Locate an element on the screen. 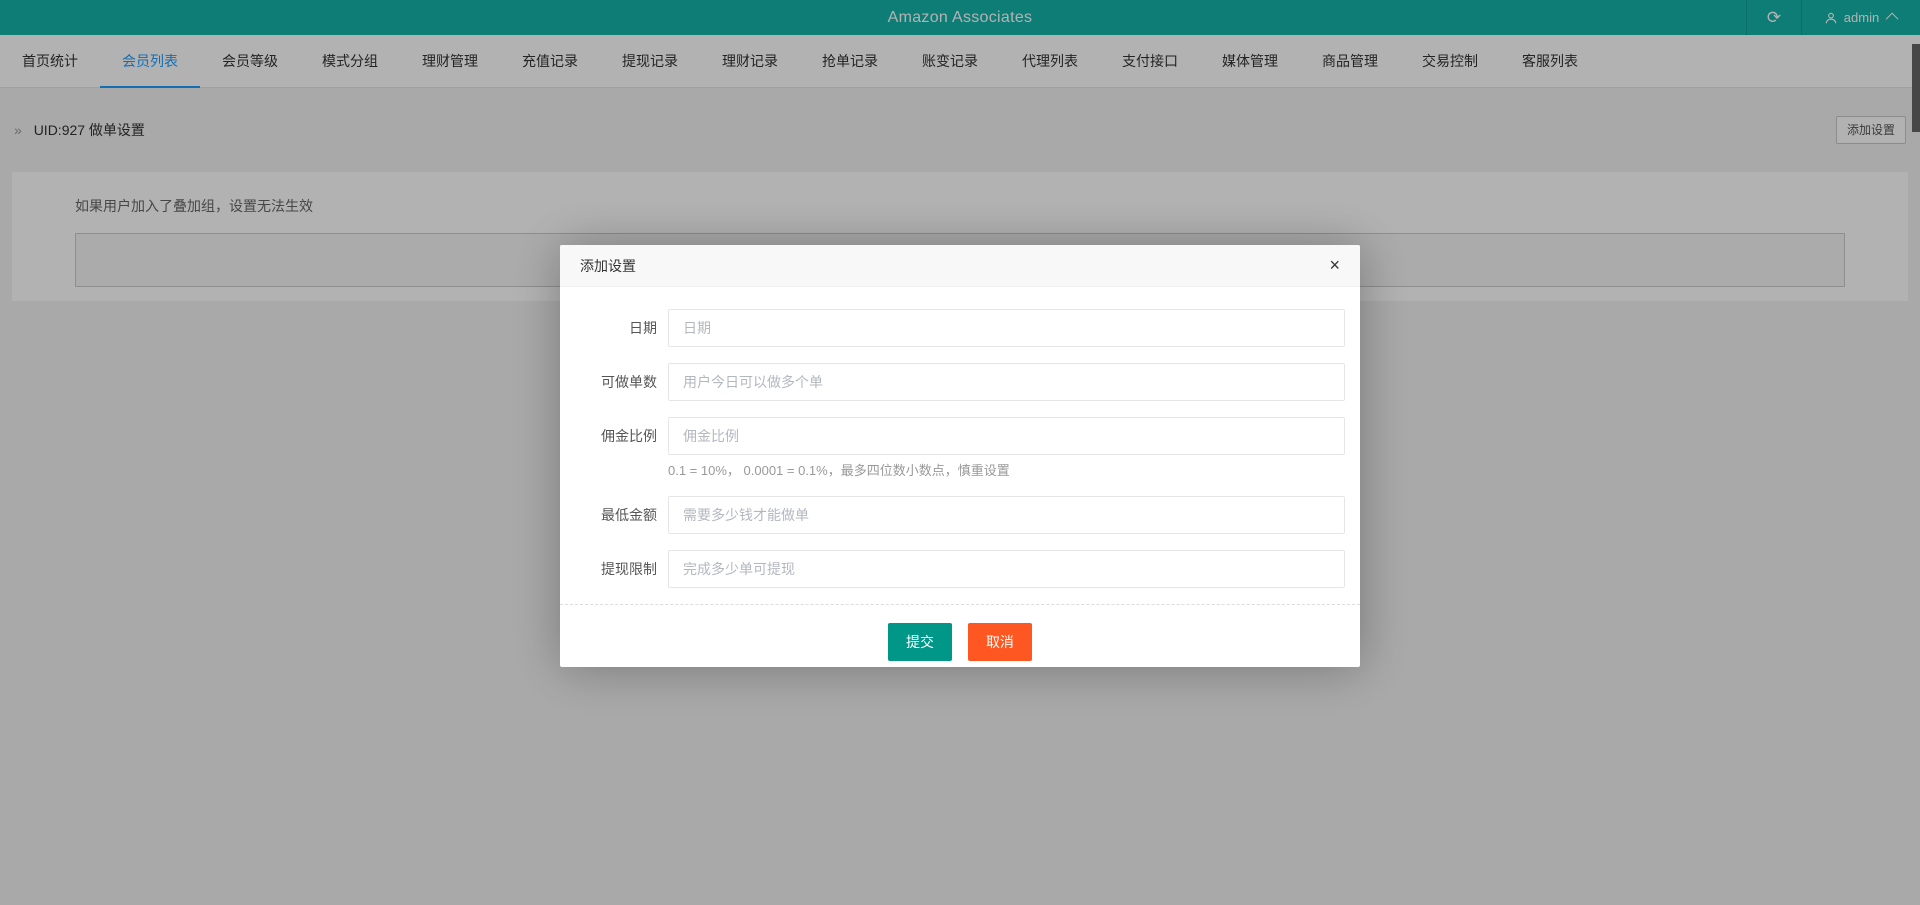  form-row-order-count: 可做单数 is located at coordinates (952, 382).